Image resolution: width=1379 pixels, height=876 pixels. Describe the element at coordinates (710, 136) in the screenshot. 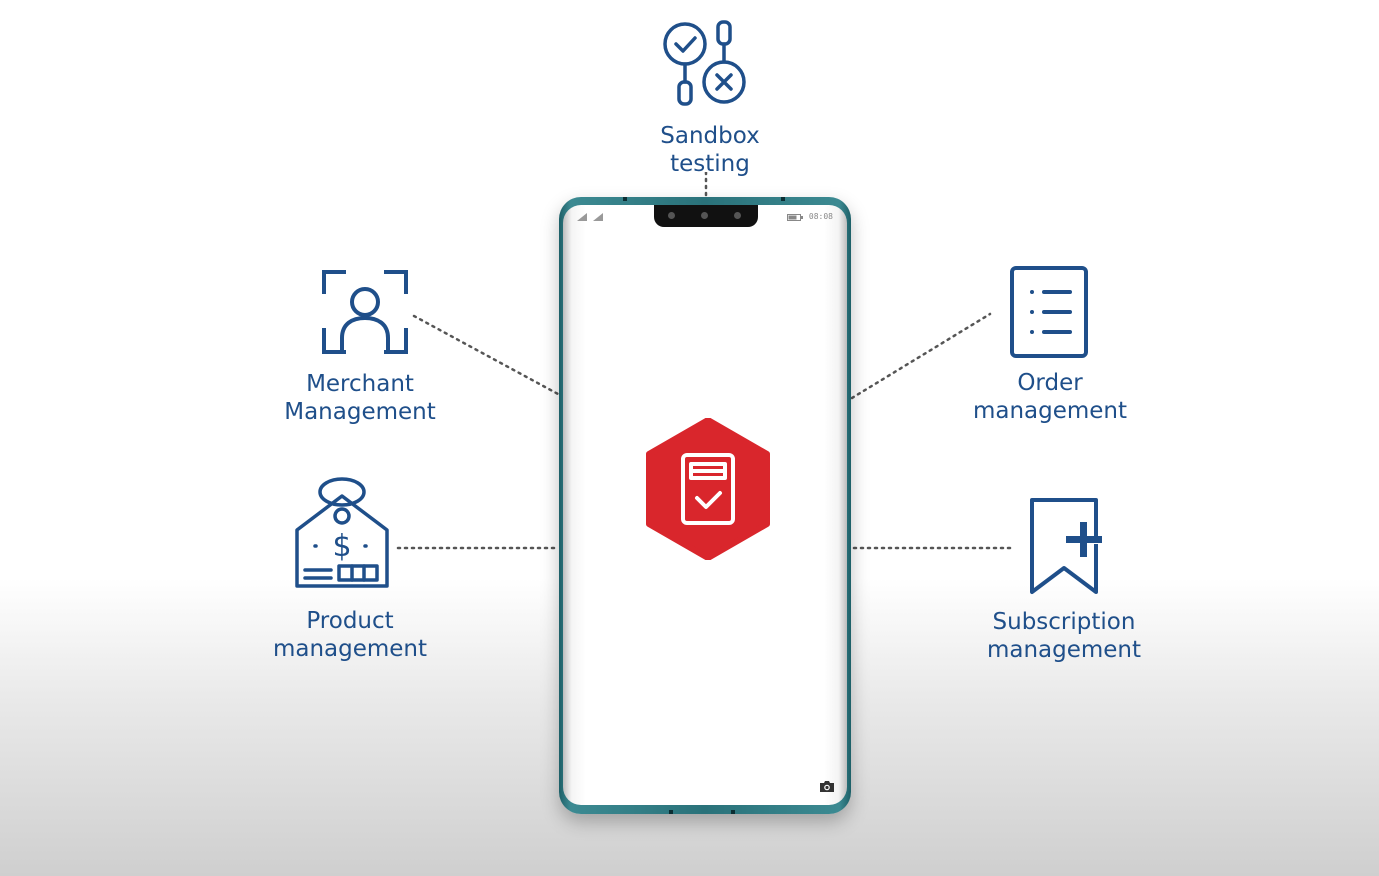

I see `sandbox-label-line1: Sandbox` at that location.